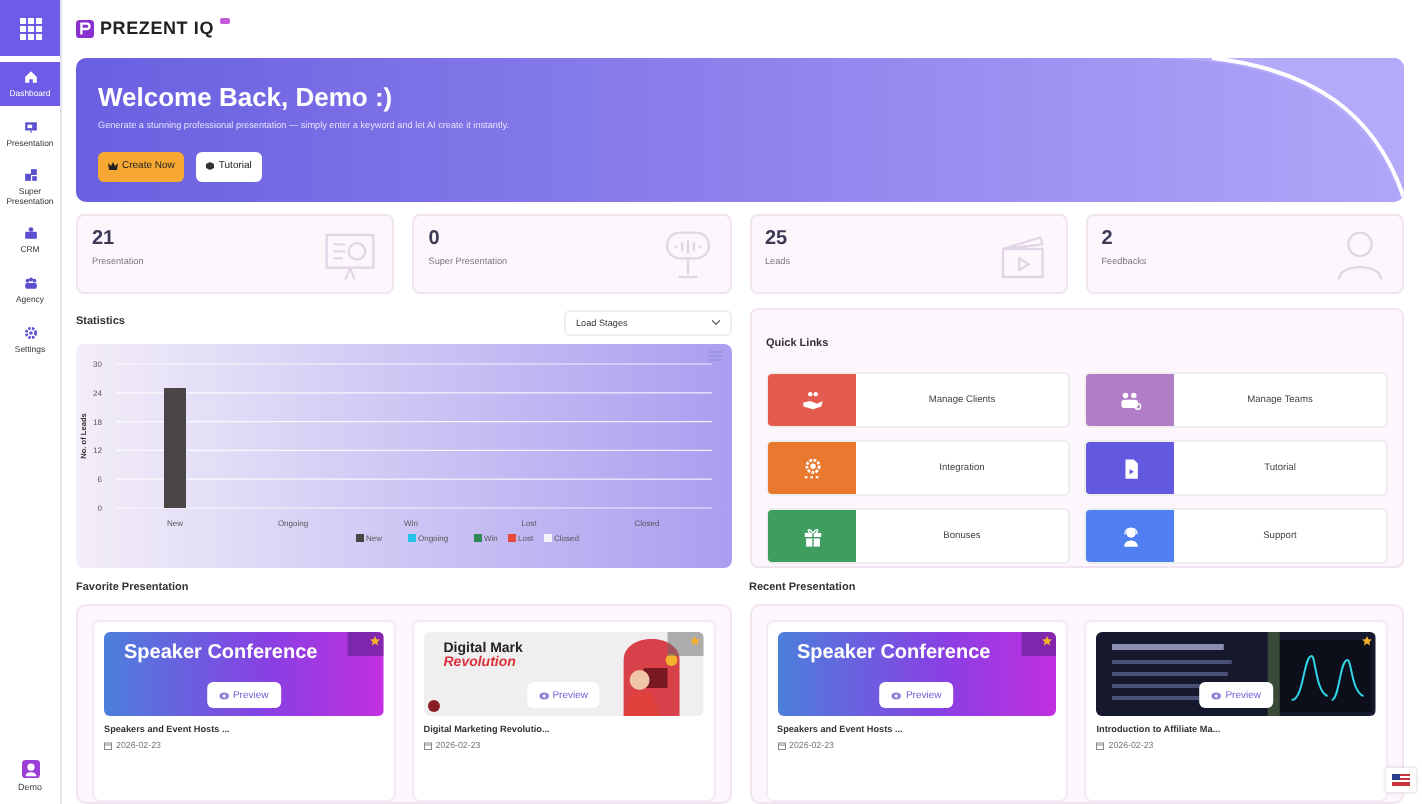 The image size is (1422, 804). Describe the element at coordinates (157, 28) in the screenshot. I see `logo-text: PREZENT IQ` at that location.